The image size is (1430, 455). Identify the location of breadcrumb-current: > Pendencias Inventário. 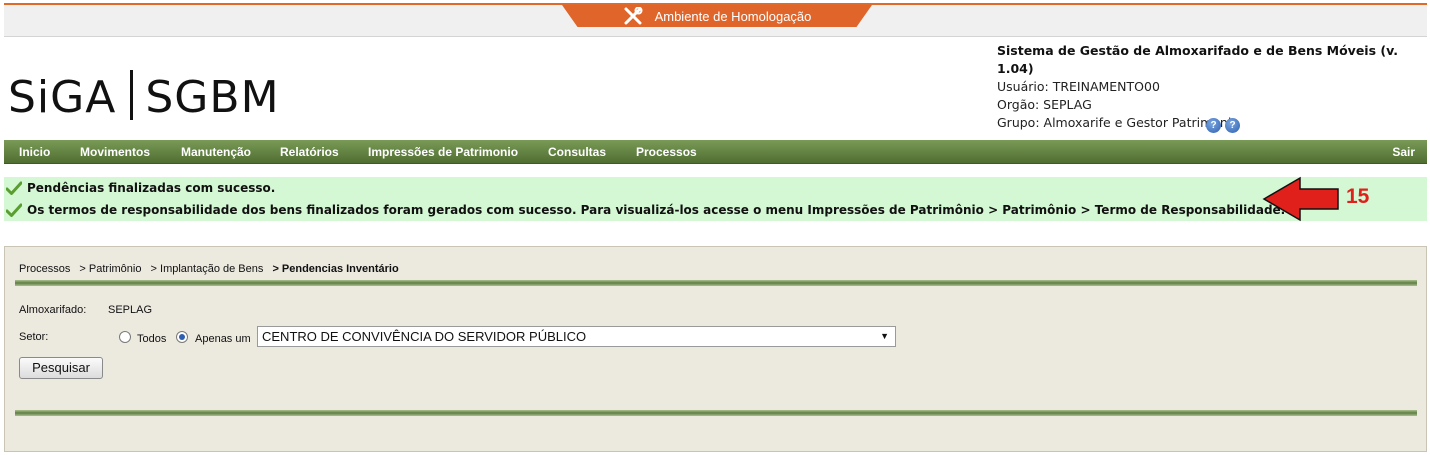
(335, 269).